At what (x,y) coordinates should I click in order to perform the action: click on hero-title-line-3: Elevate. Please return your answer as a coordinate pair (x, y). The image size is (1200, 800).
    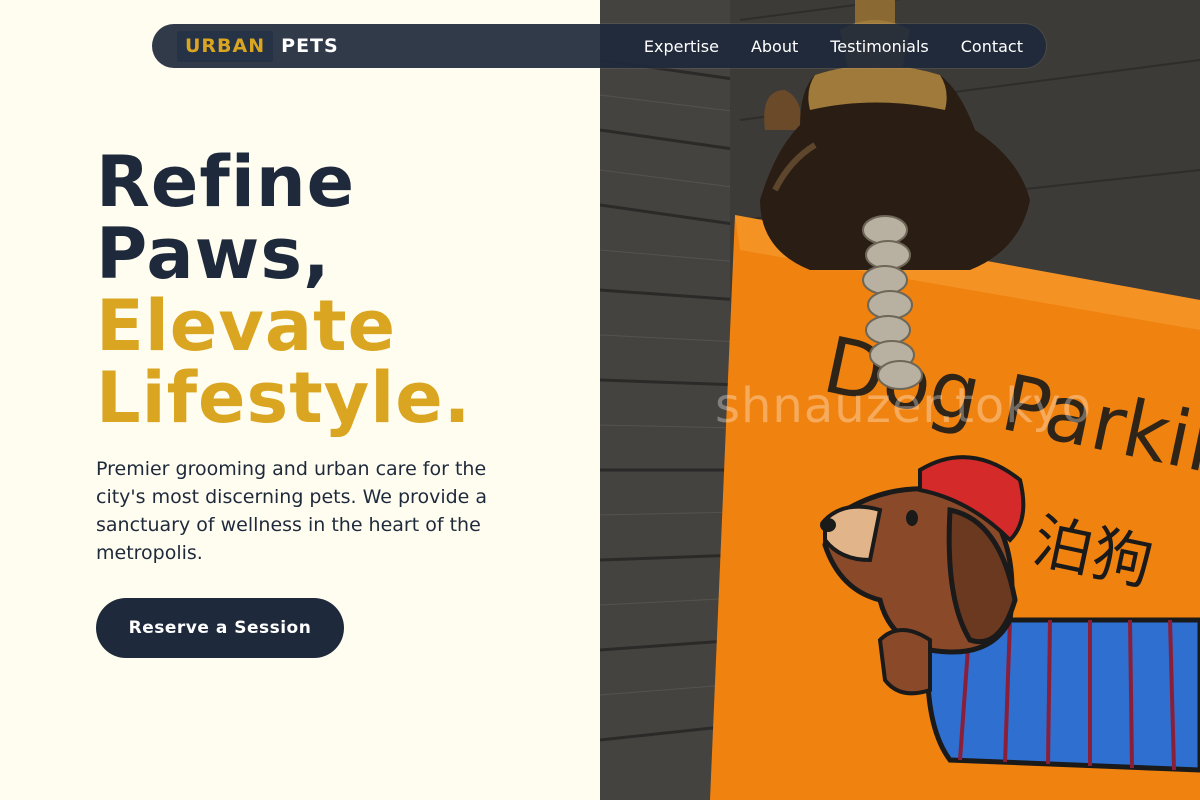
    Looking at the image, I should click on (246, 326).